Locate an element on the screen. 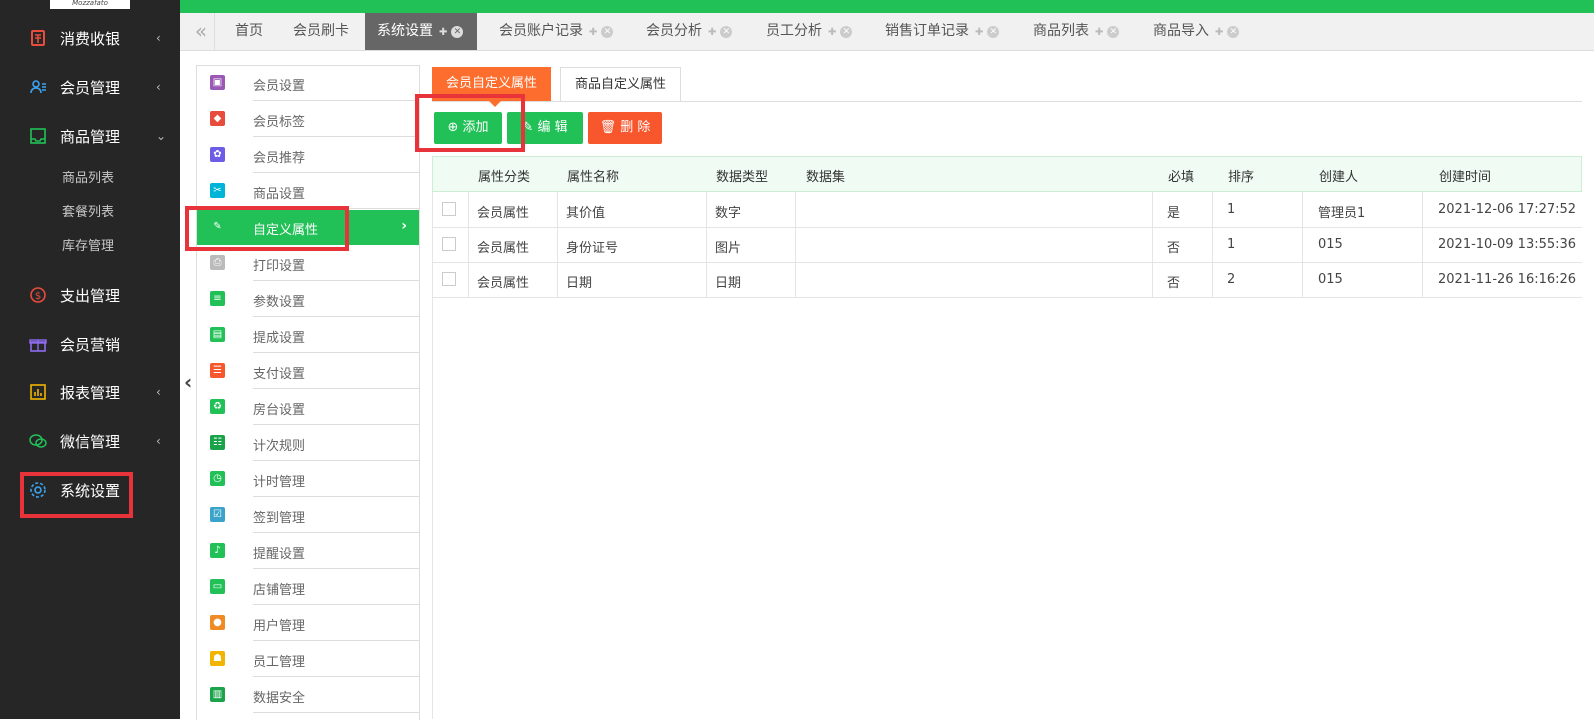  sub-item-package-list: 套餐列表 is located at coordinates (88, 210).